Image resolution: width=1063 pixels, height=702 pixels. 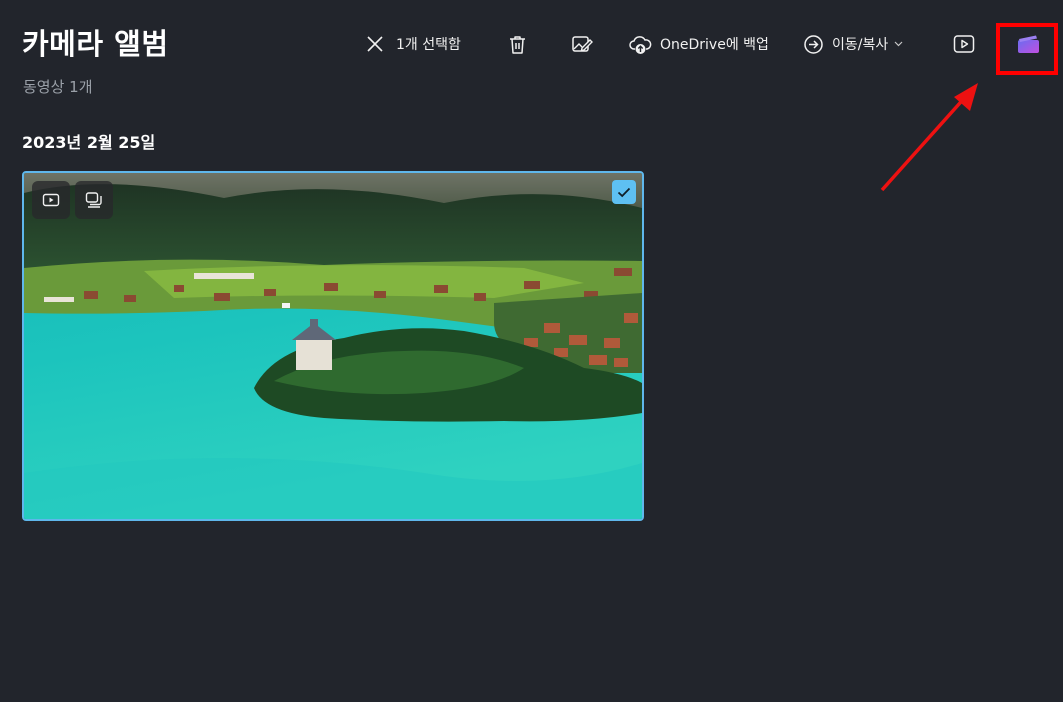 I want to click on selection-checkbox, so click(x=624, y=192).